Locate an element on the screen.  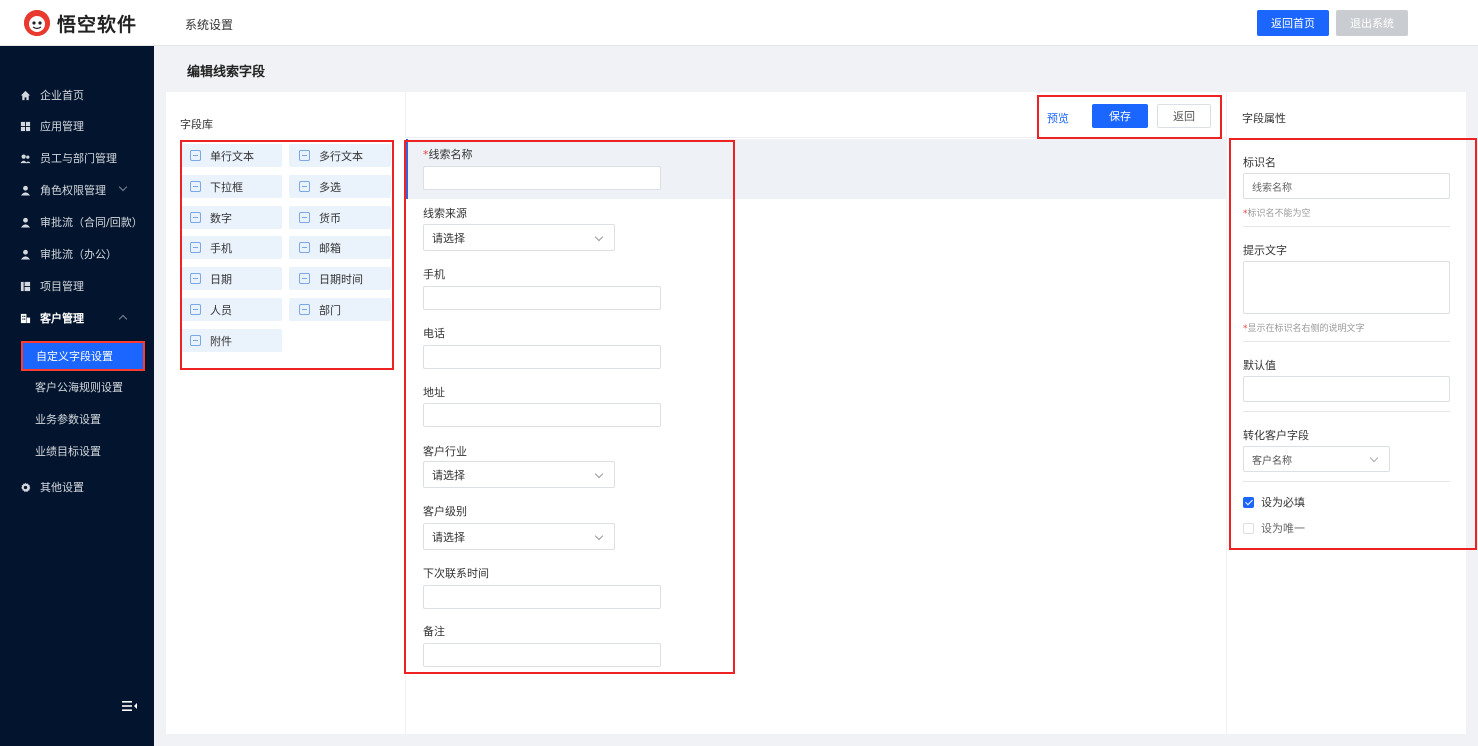
top-bar: 悟空软件 系统设置 返回首页 退出系统 is located at coordinates (739, 23).